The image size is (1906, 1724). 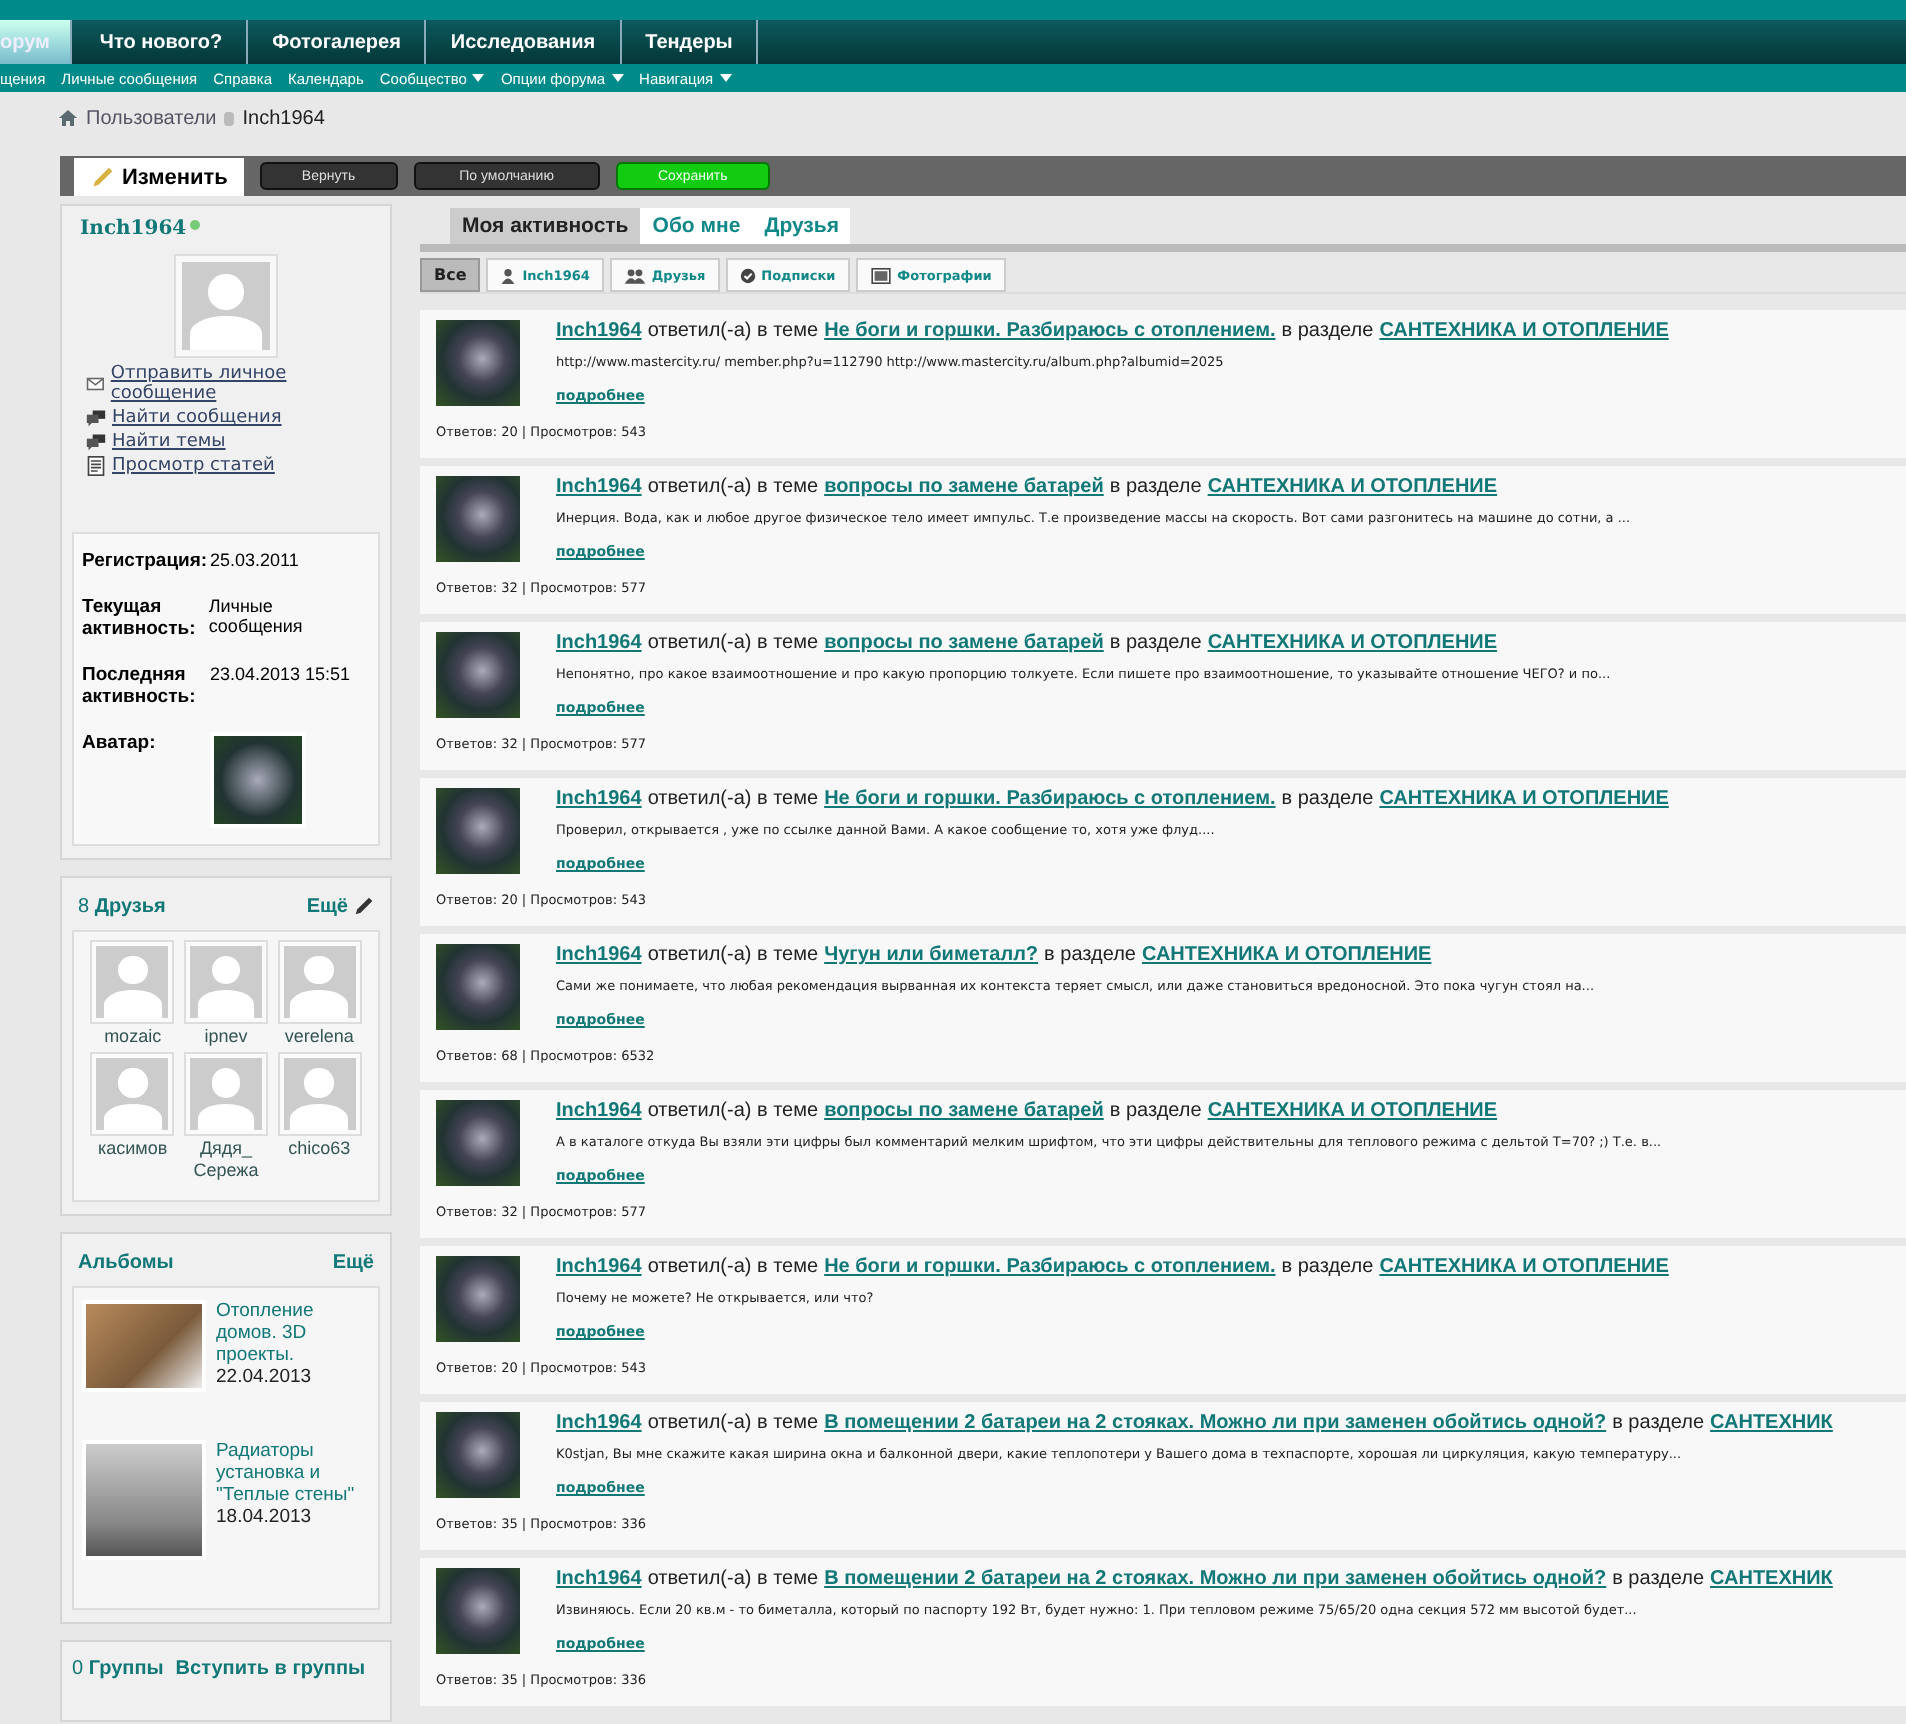 I want to click on info-label: Текущая активность:, so click(x=140, y=618).